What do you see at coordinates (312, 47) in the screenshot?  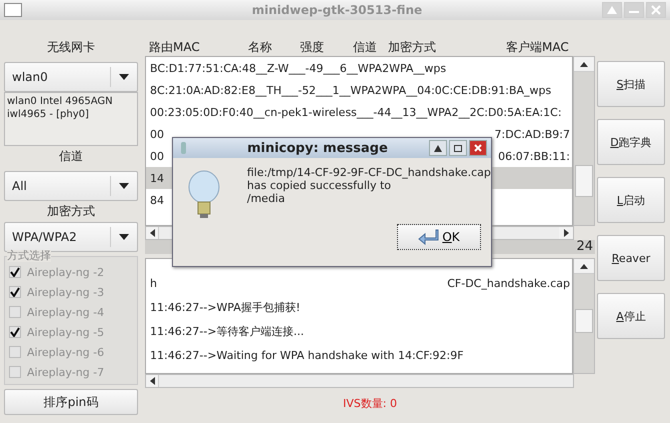 I see `column-header: 强度` at bounding box center [312, 47].